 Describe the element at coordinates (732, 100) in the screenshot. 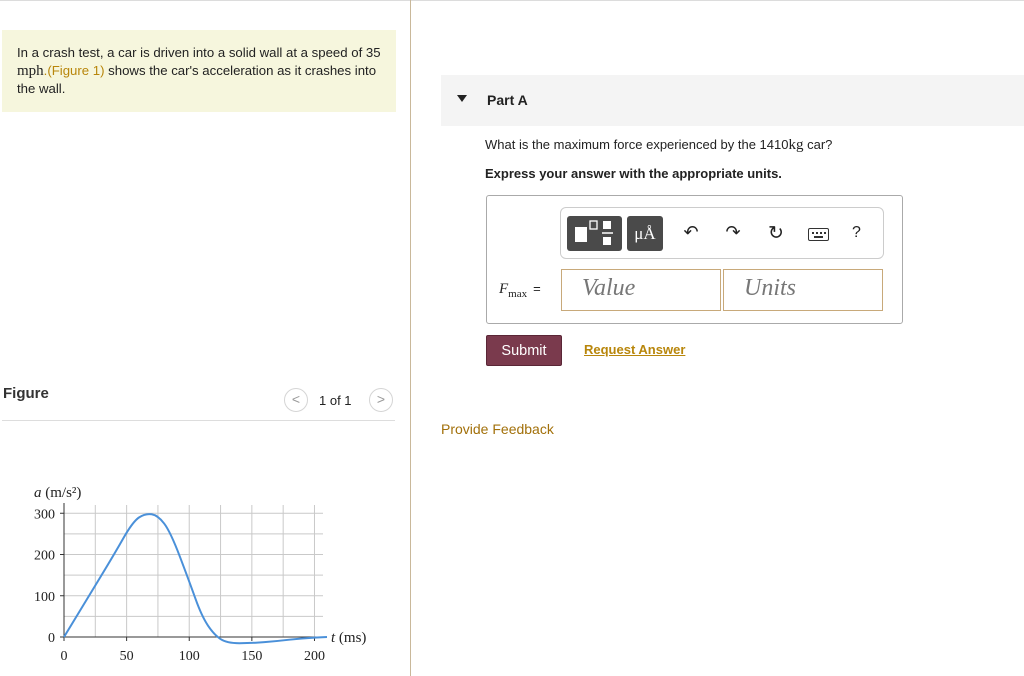

I see `part-a-header` at that location.